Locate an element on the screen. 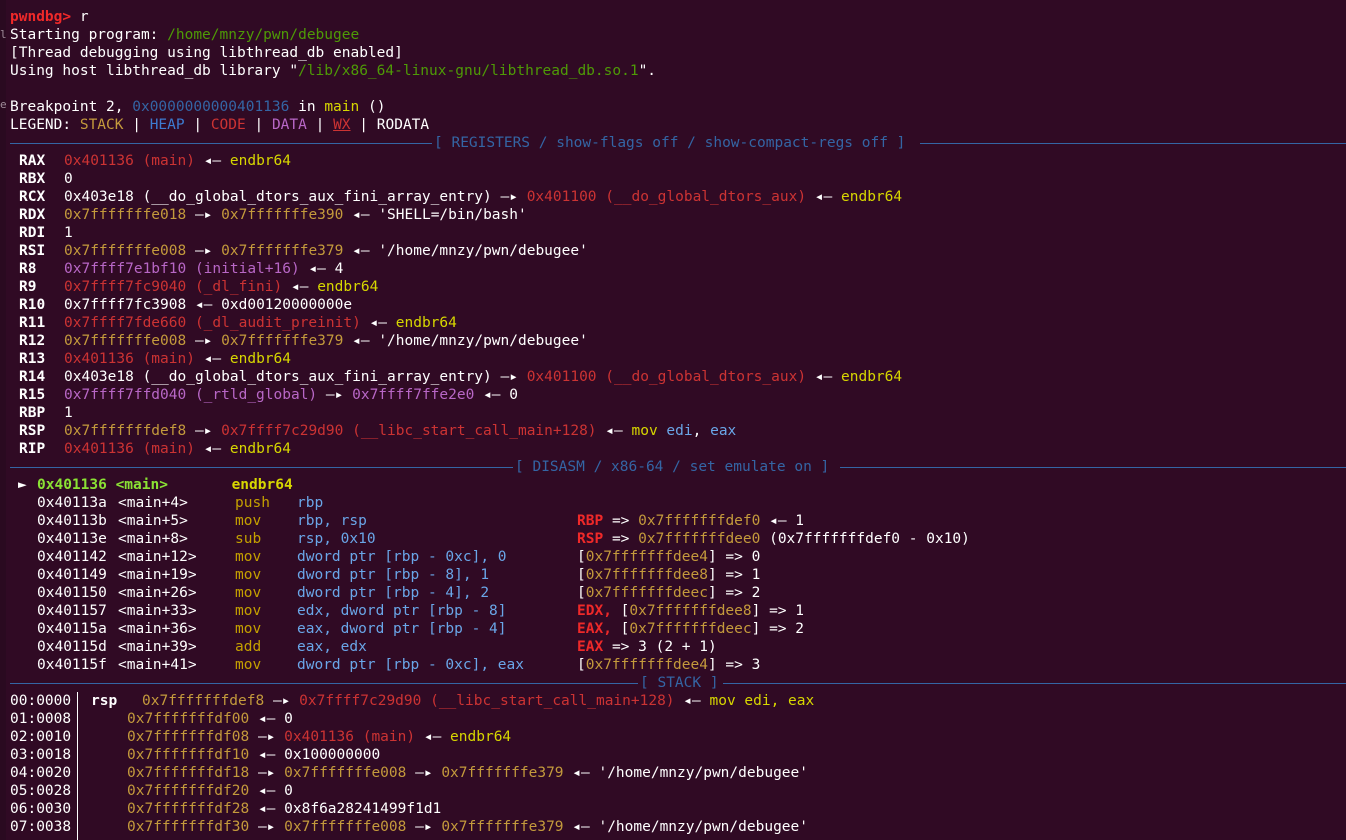  register-name: RDI is located at coordinates (32, 233).